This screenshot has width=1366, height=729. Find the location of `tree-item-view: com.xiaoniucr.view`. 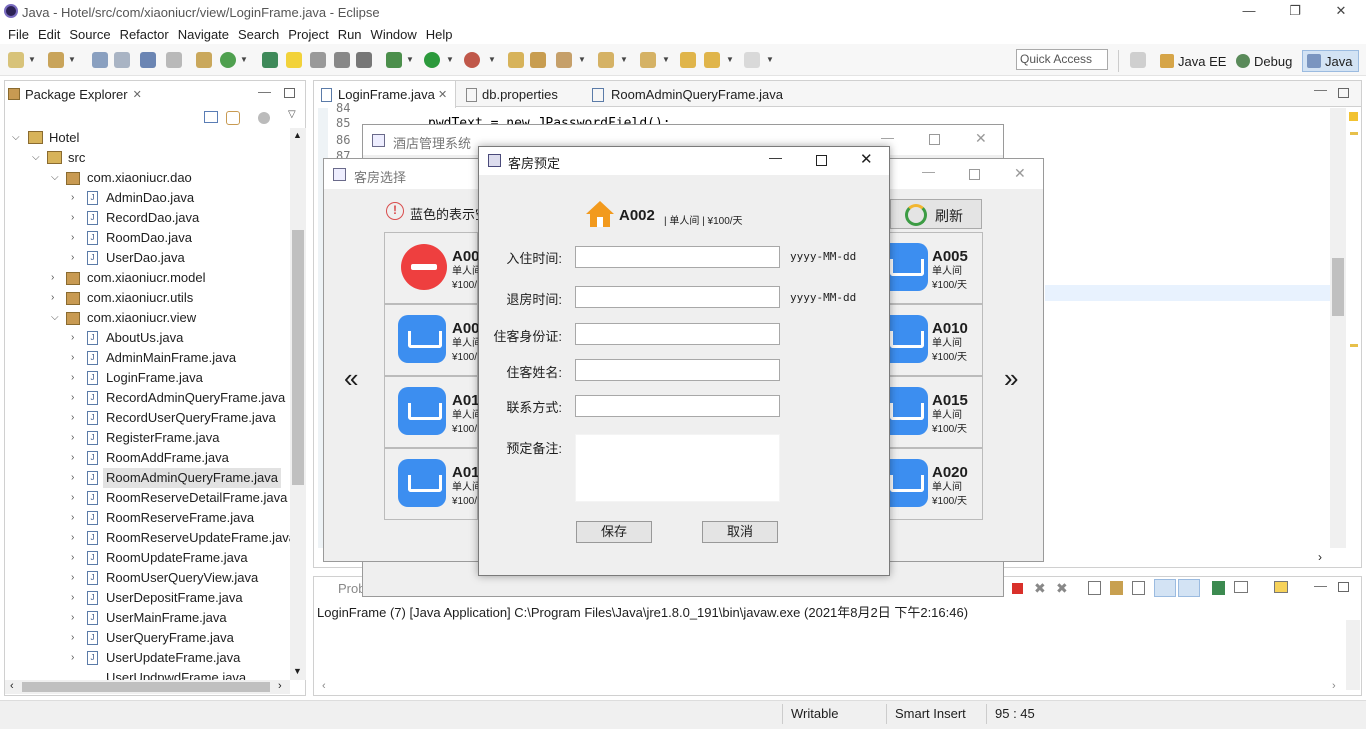

tree-item-view: com.xiaoniucr.view is located at coordinates (141, 318).